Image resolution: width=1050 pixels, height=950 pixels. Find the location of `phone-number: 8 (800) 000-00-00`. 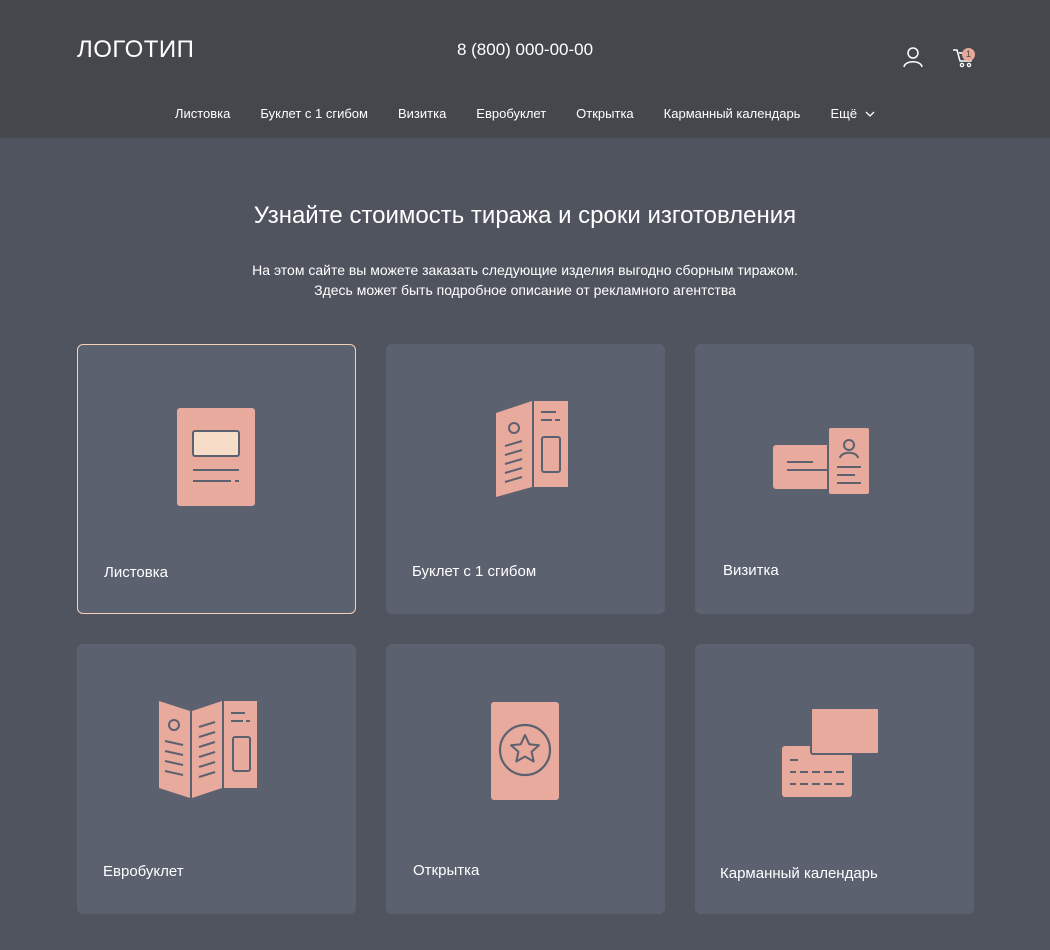

phone-number: 8 (800) 000-00-00 is located at coordinates (525, 50).